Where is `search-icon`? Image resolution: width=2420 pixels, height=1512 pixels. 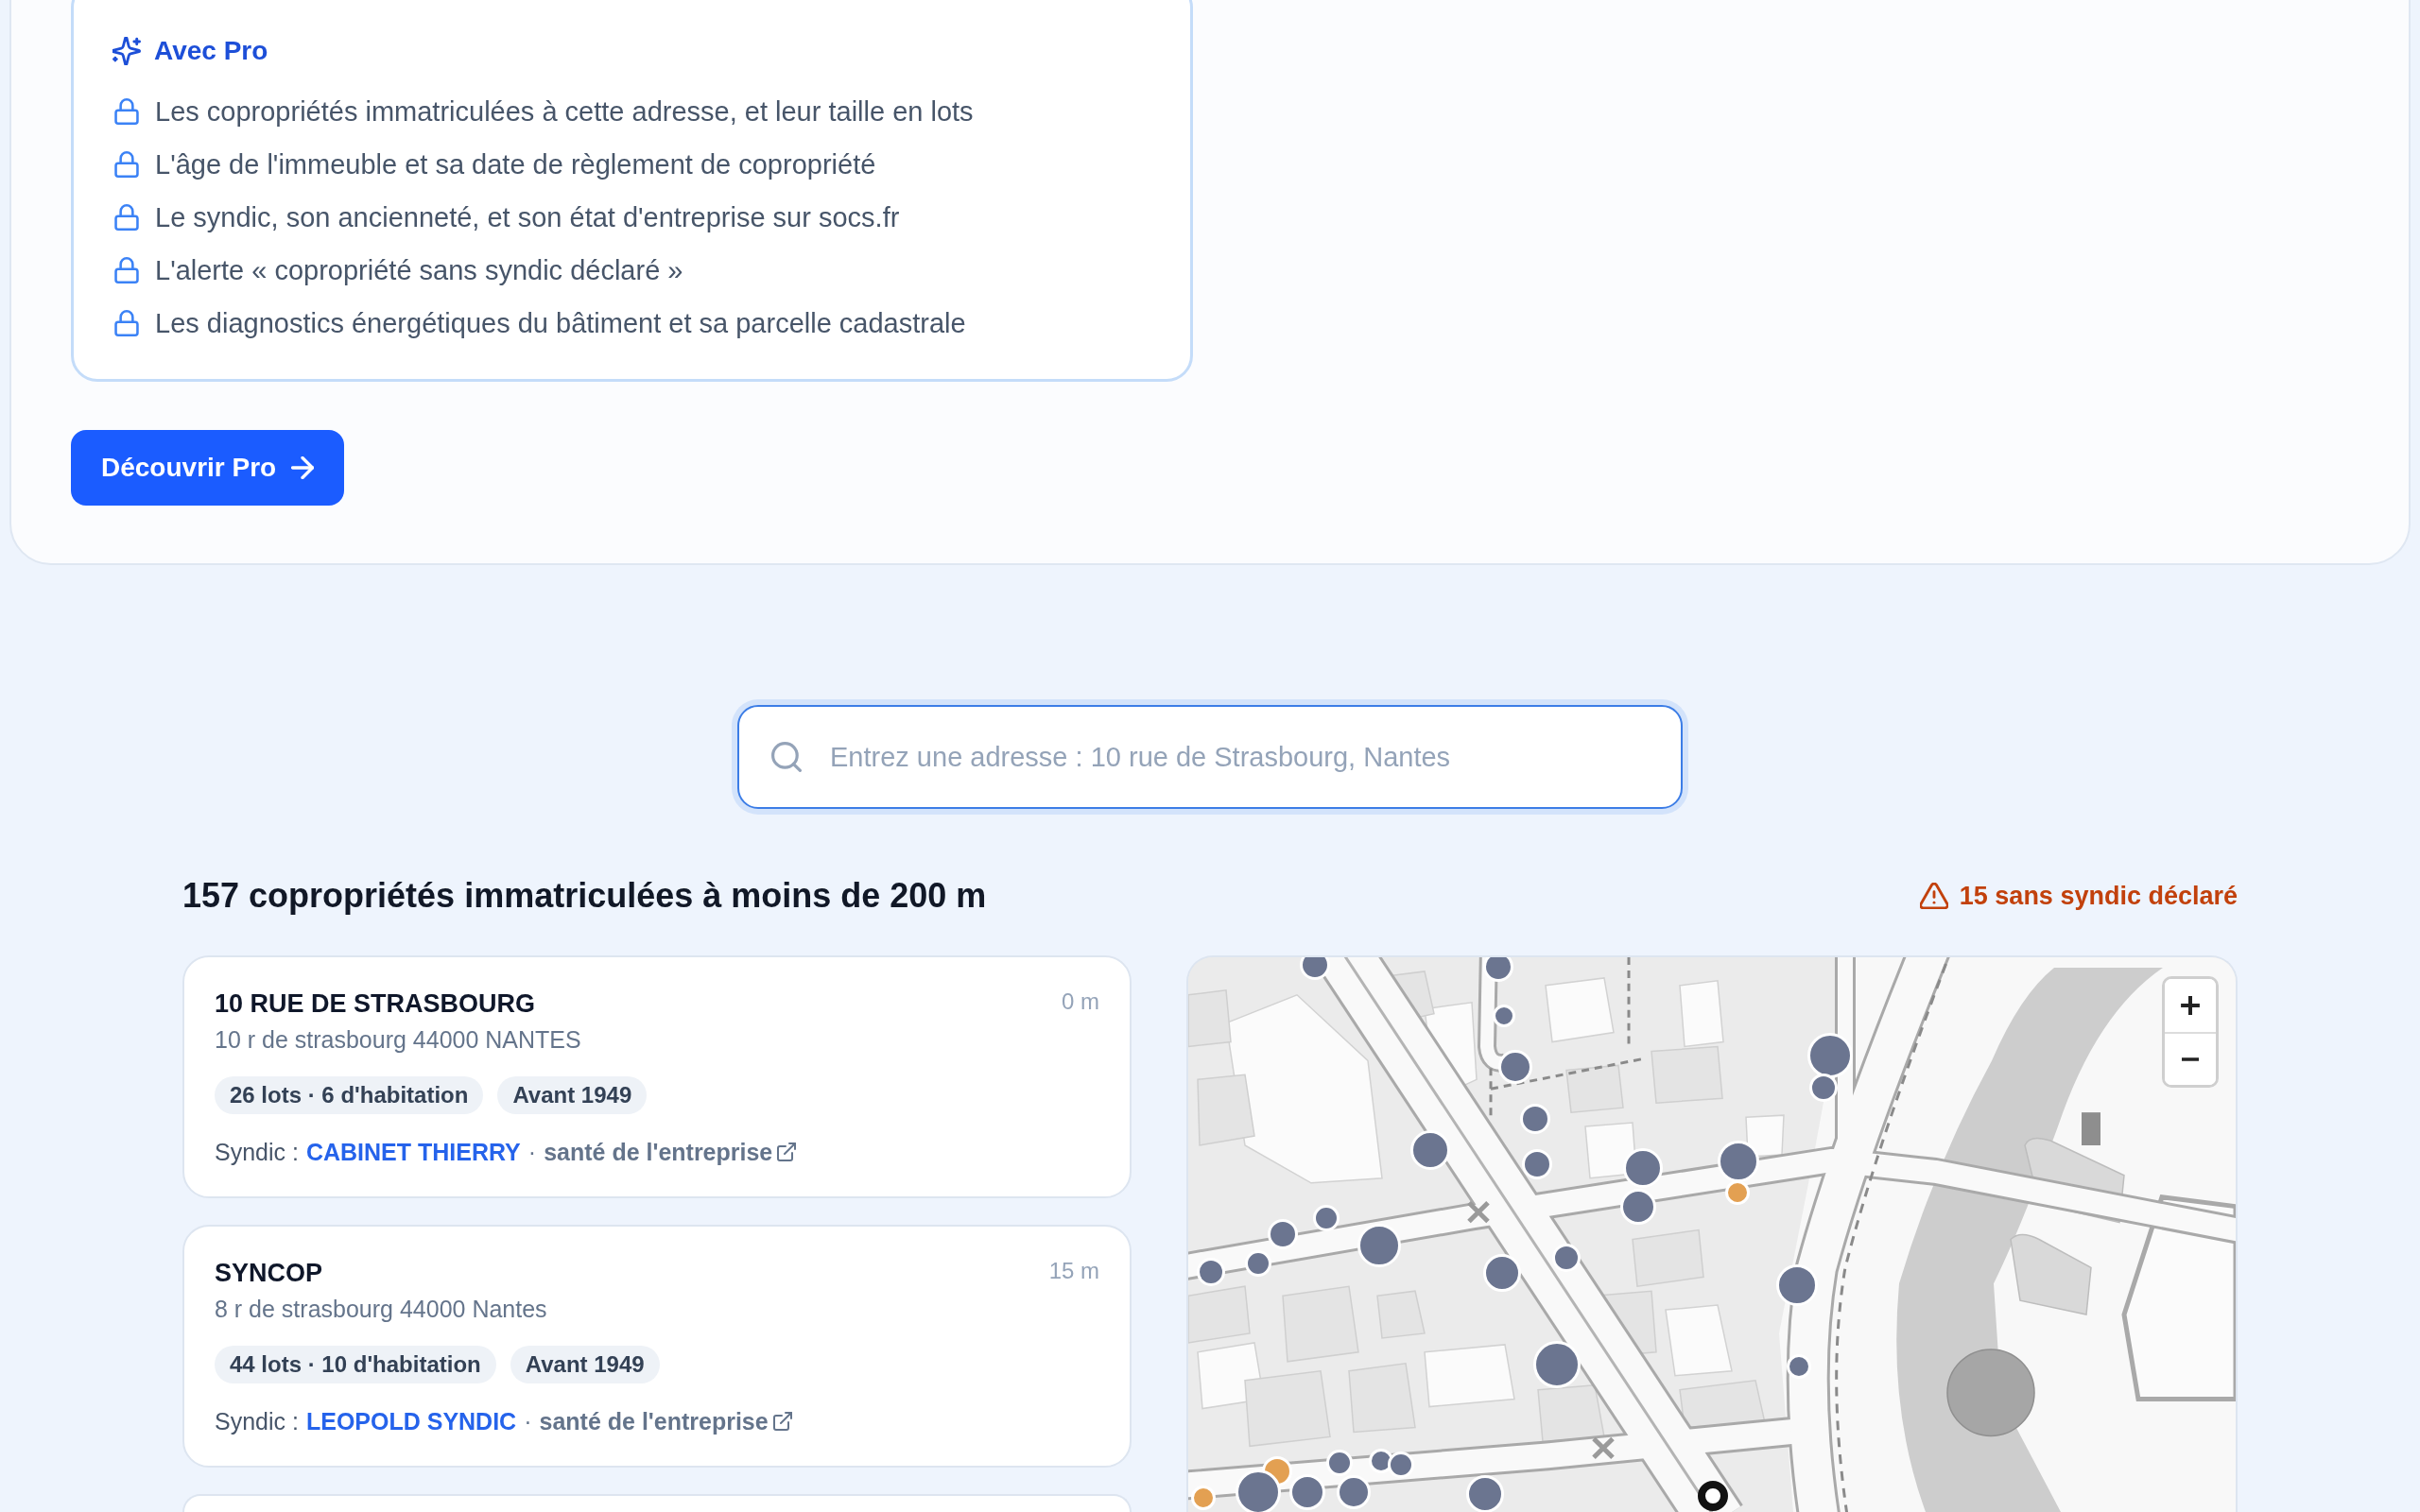 search-icon is located at coordinates (786, 757).